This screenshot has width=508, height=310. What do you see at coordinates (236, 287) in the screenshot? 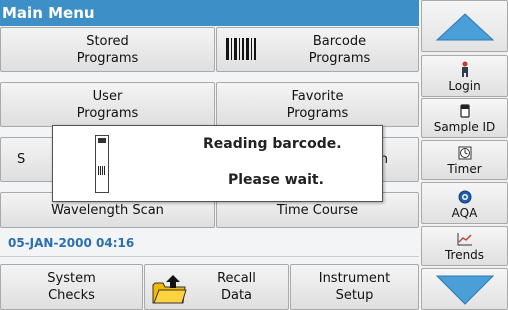
I see `recall-data-label: Recall Data` at bounding box center [236, 287].